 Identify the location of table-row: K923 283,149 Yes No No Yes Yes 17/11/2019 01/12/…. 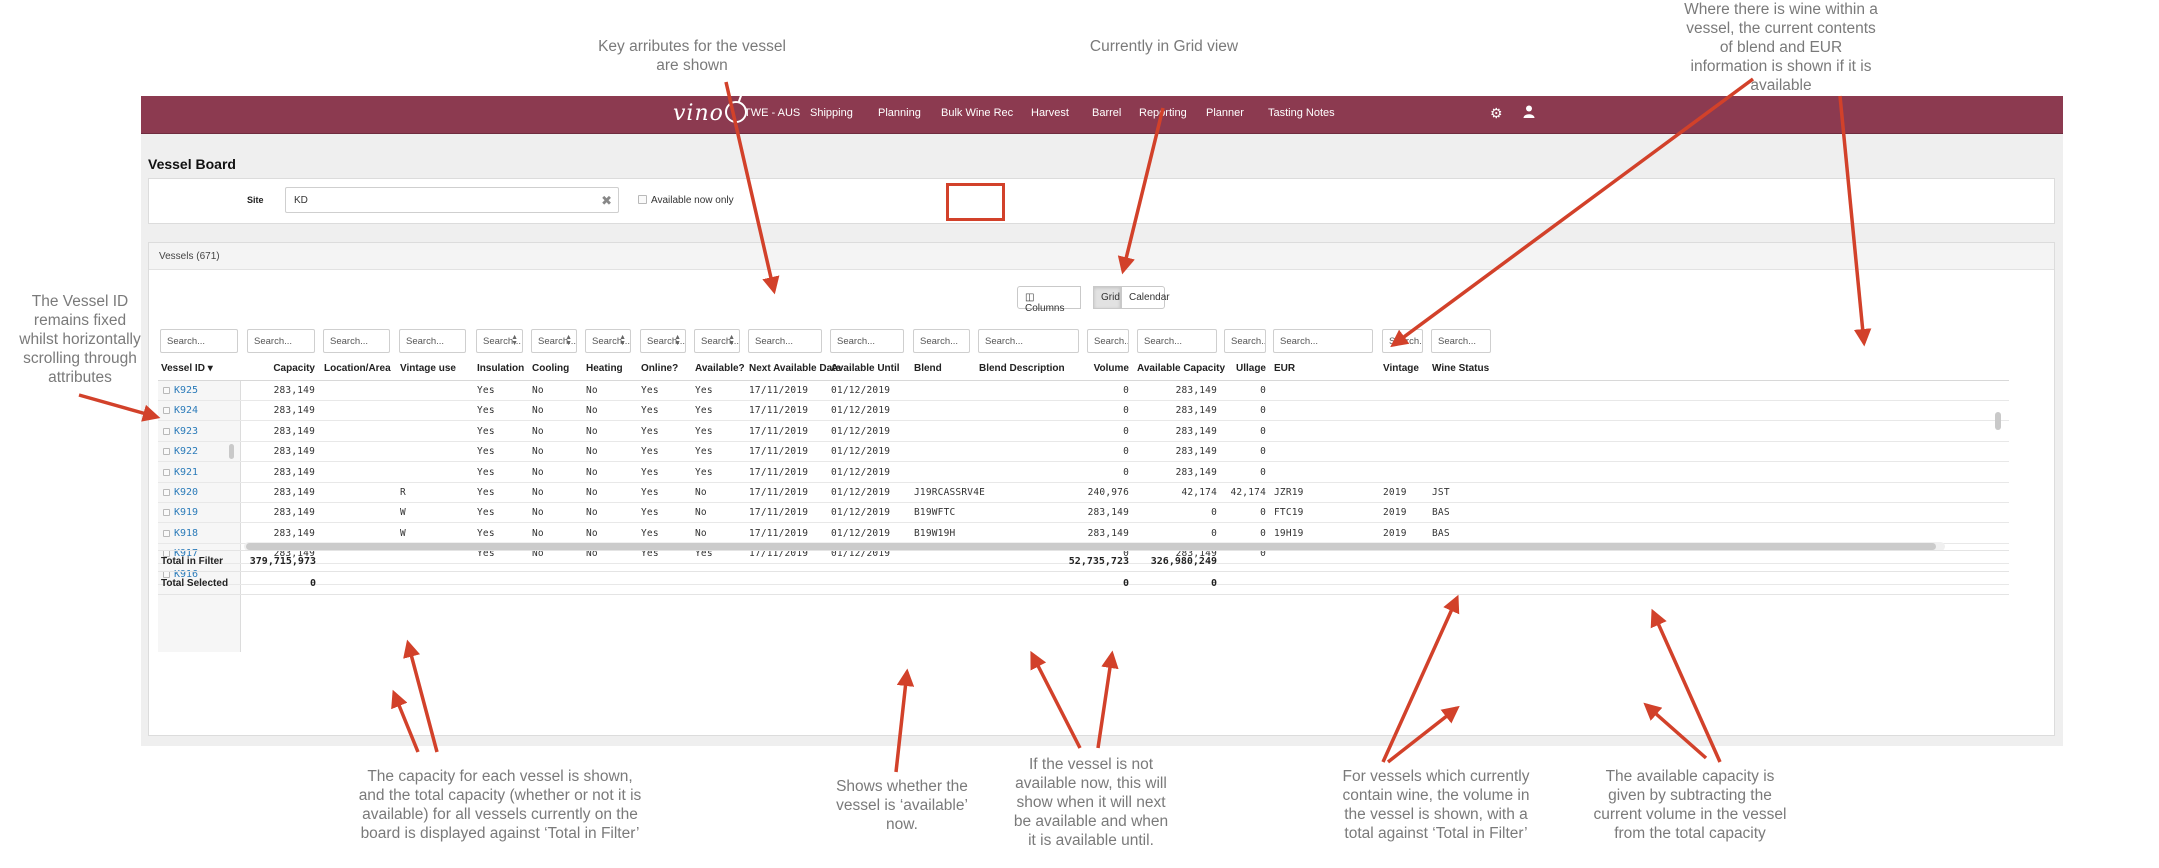
(1083, 432).